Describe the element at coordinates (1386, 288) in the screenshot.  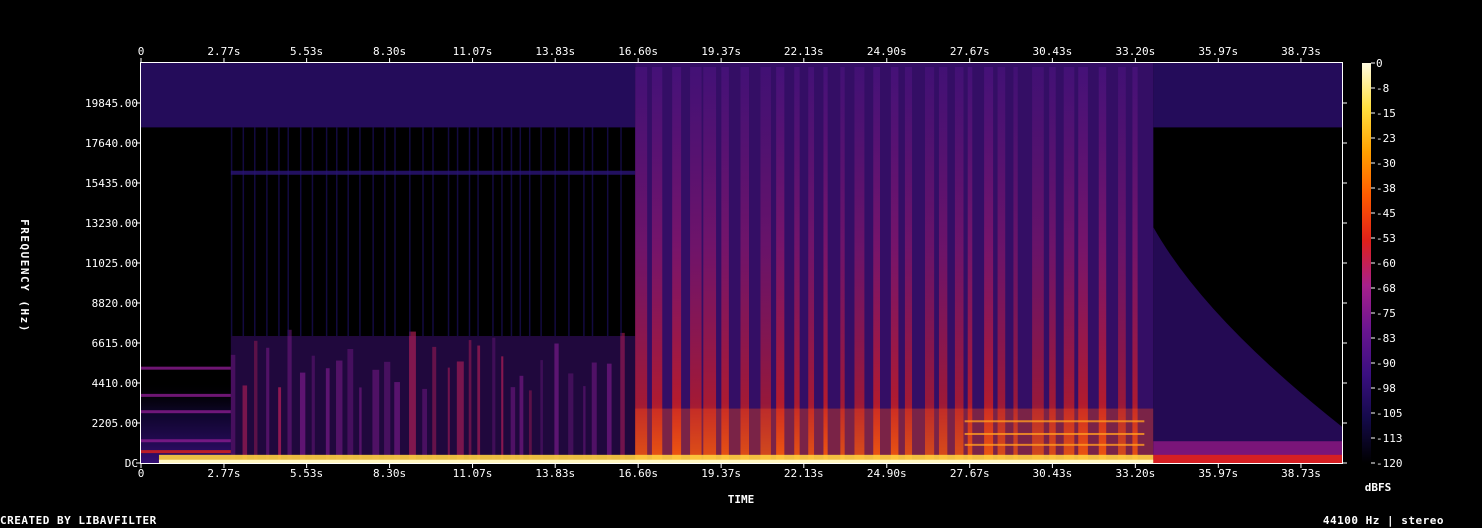
I see `colorbar-tick-label: -68` at that location.